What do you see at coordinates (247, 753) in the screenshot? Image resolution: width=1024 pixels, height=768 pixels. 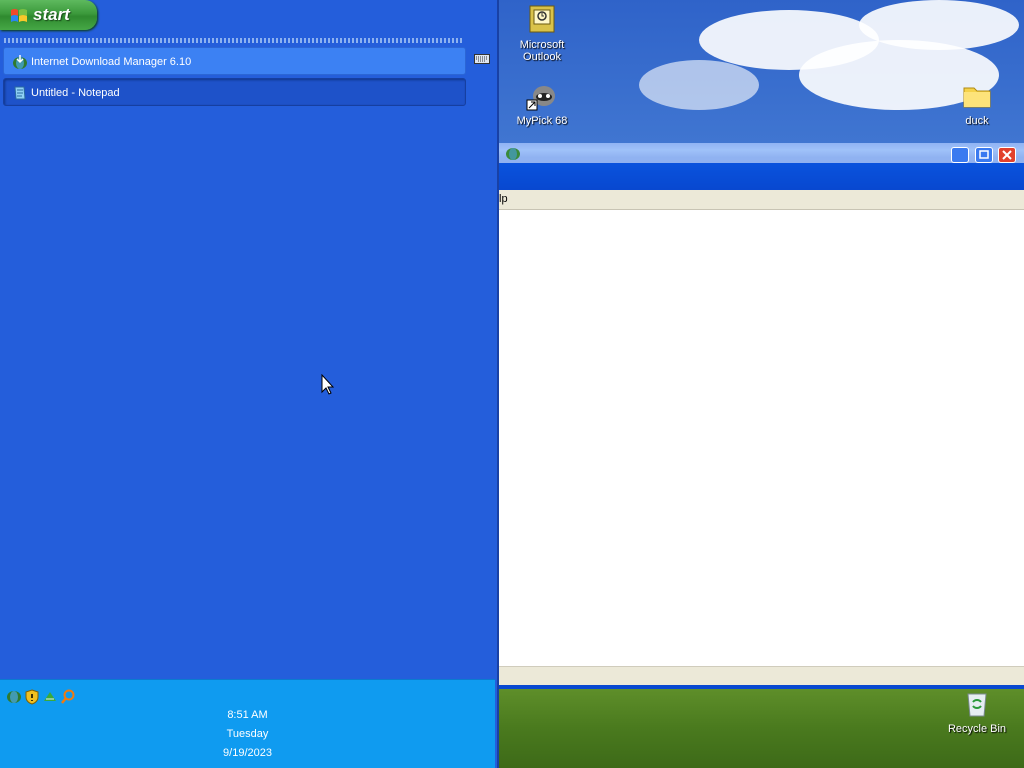 I see `clock-date: 9/19/2023` at bounding box center [247, 753].